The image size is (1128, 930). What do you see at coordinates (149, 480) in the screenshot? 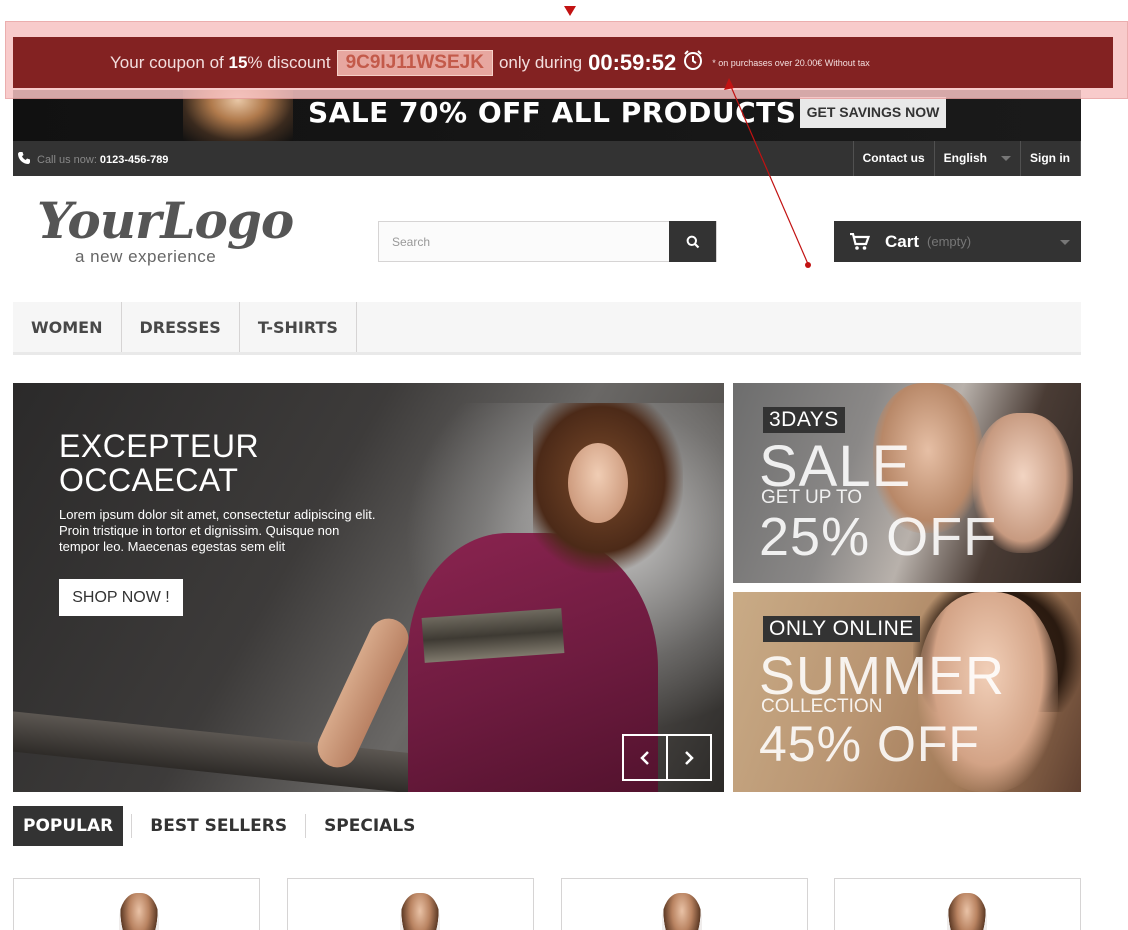
I see `slide-title-line2: OCCAECAT` at bounding box center [149, 480].